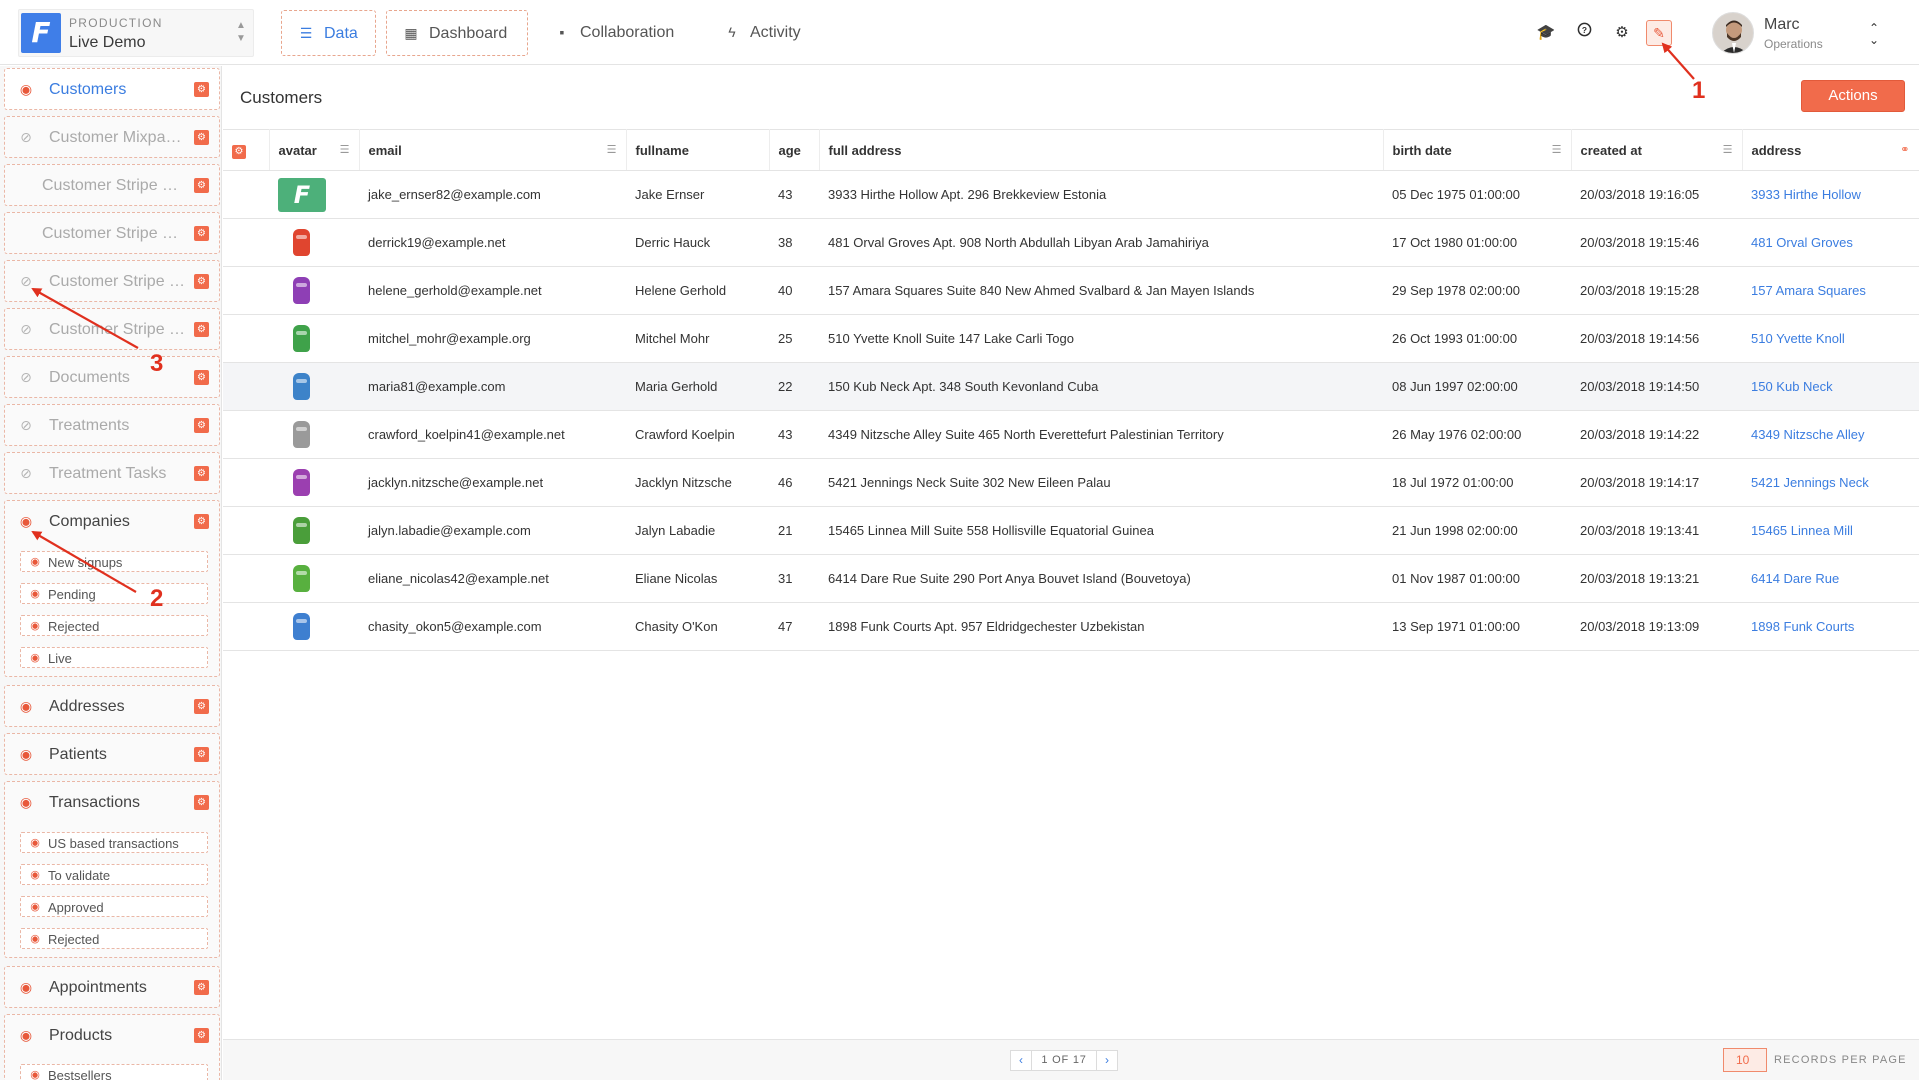 The image size is (1919, 1080). I want to click on graduation-cap-icon: 🎓, so click(1546, 33).